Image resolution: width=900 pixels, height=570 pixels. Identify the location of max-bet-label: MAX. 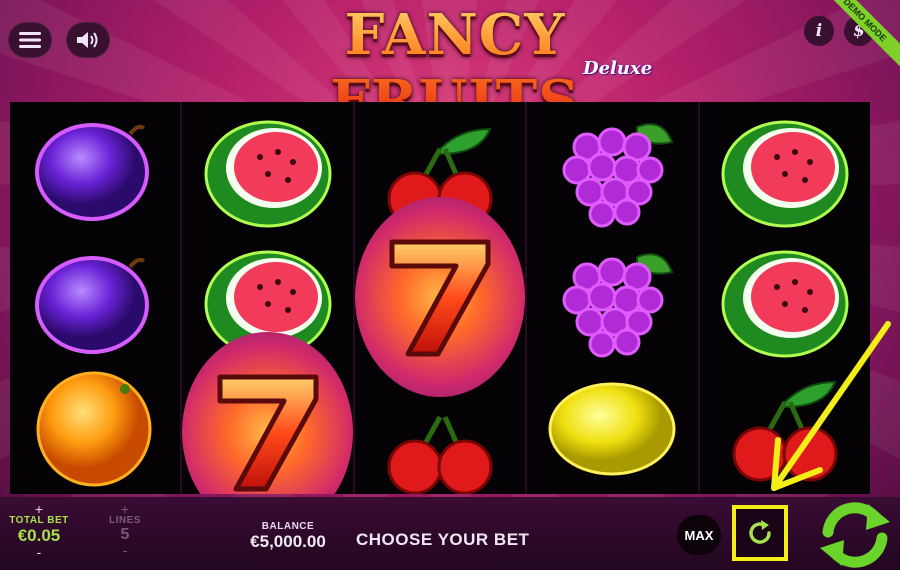
(699, 535).